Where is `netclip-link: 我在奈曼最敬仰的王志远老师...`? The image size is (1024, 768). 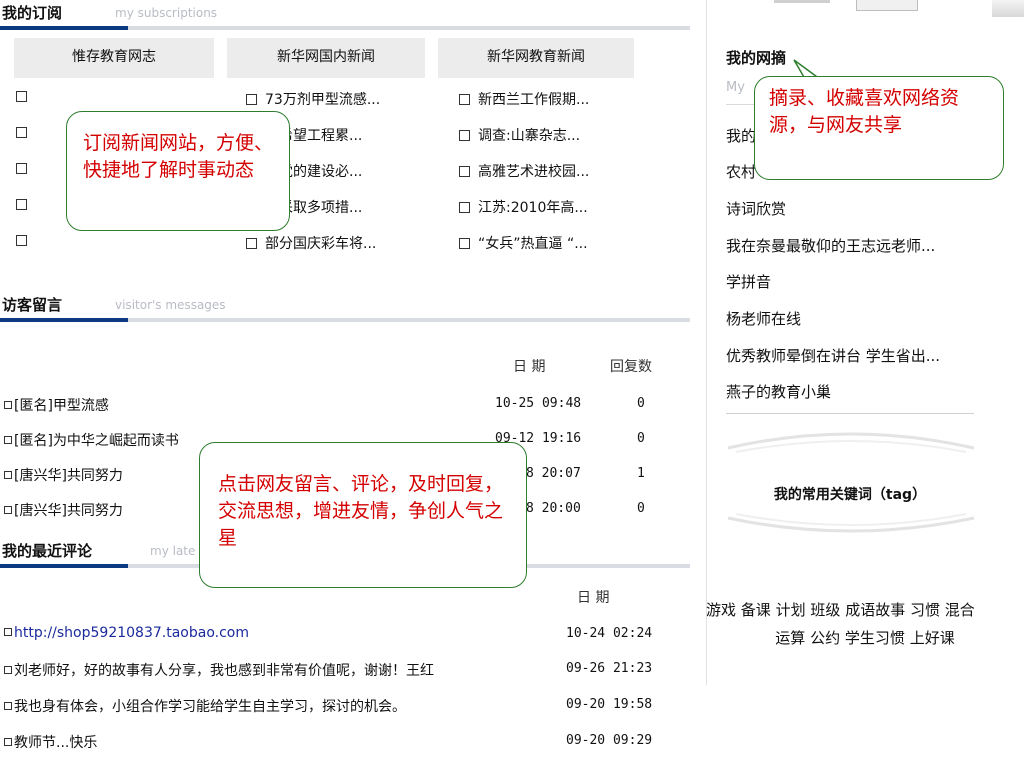 netclip-link: 我在奈曼最敬仰的王志远老师... is located at coordinates (830, 245).